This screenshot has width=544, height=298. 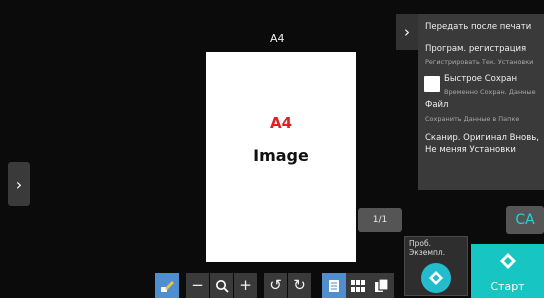 I want to click on preview-image-text: Image, so click(x=281, y=155).